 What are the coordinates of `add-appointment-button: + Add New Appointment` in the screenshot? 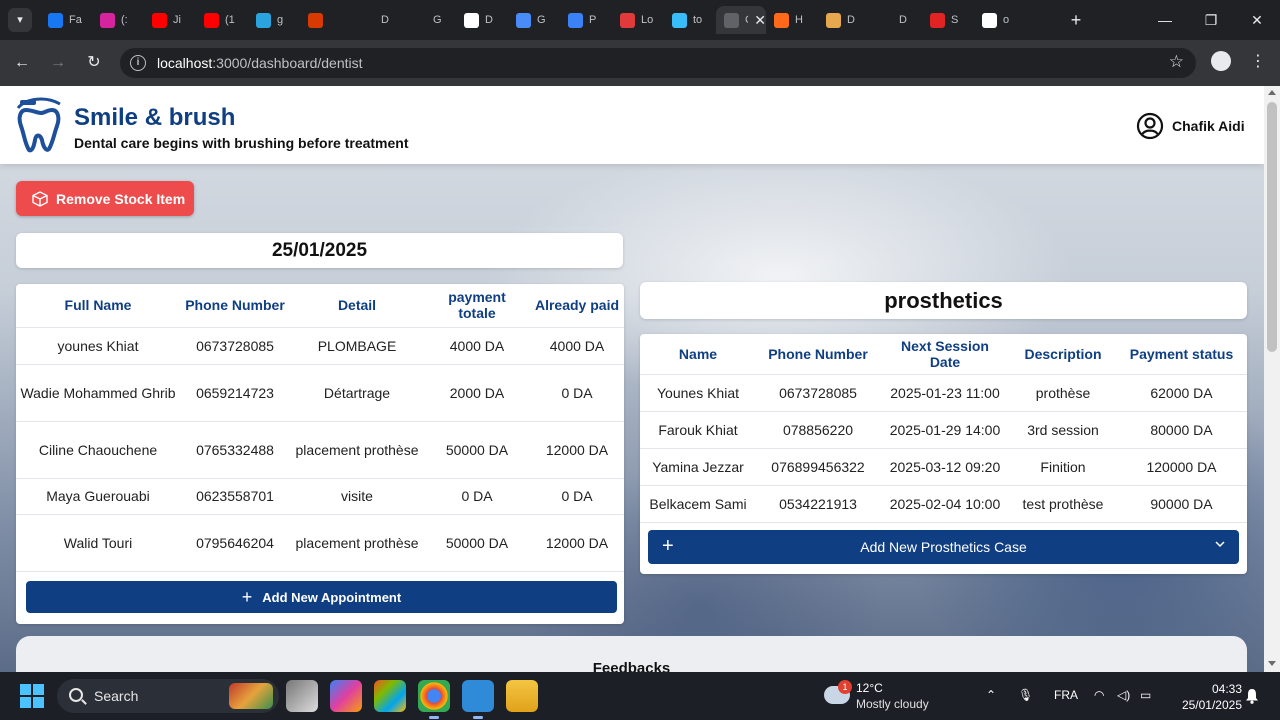 It's located at (321, 597).